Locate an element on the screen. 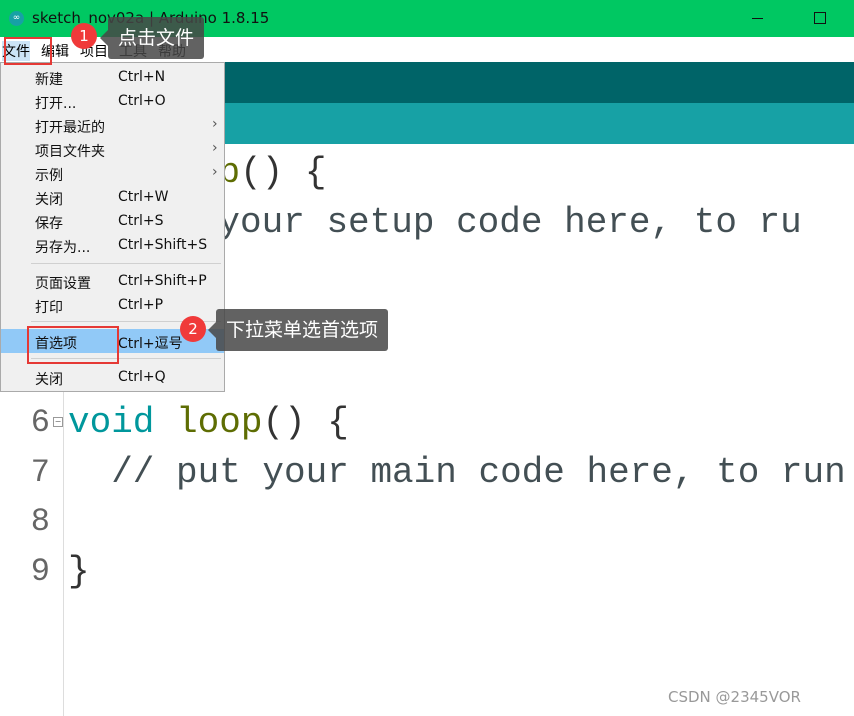 This screenshot has height=716, width=854. line-number: 6 is located at coordinates (40, 422).